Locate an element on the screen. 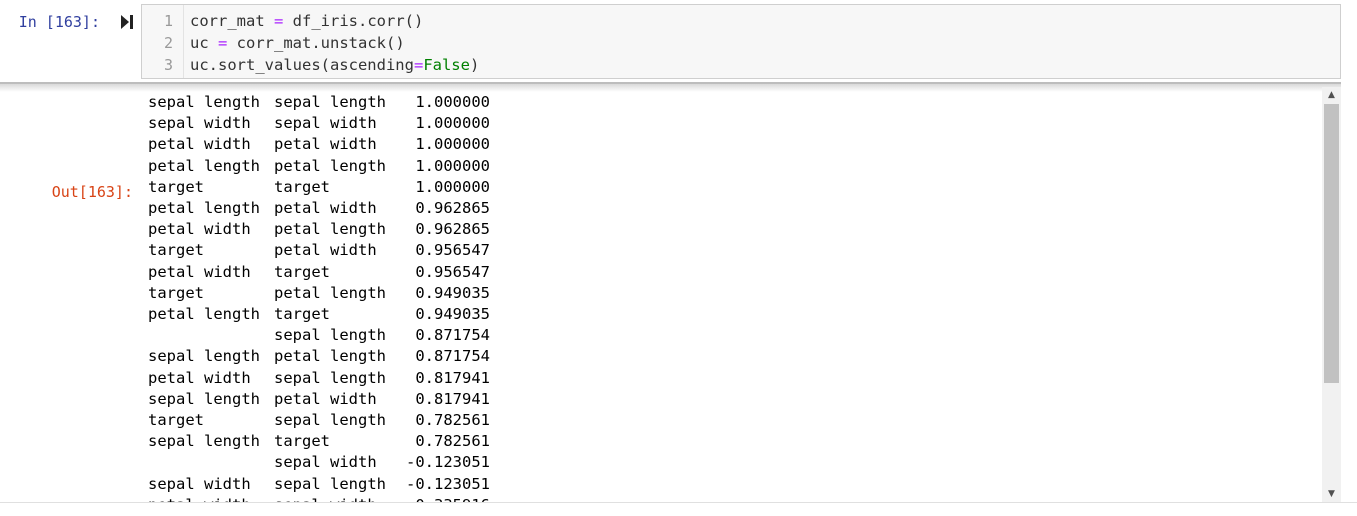 The width and height of the screenshot is (1357, 516). line-number-gutter: 1 2 3 is located at coordinates (163, 41).